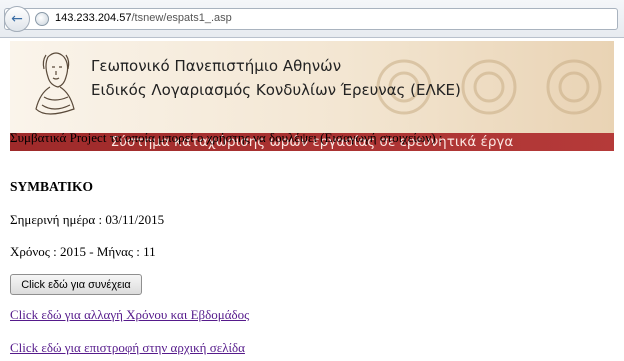  I want to click on year-month-info: Χρόνος : 2015 - Μήνας : 11, so click(83, 251).